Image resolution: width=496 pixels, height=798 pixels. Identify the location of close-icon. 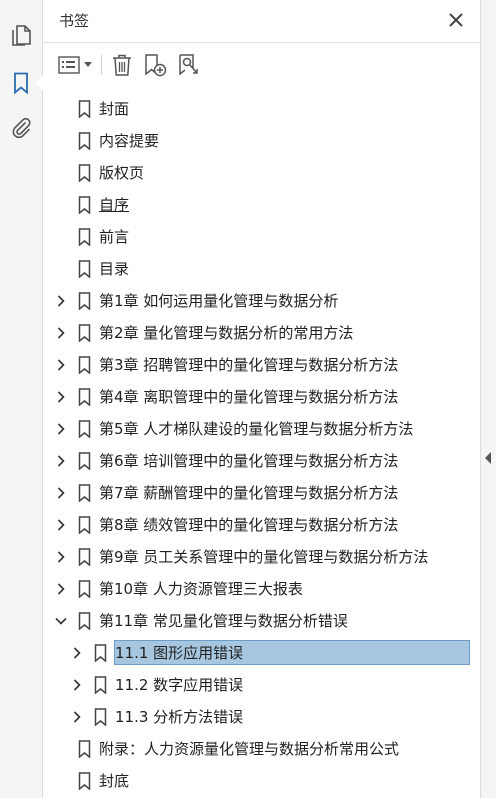
(456, 20).